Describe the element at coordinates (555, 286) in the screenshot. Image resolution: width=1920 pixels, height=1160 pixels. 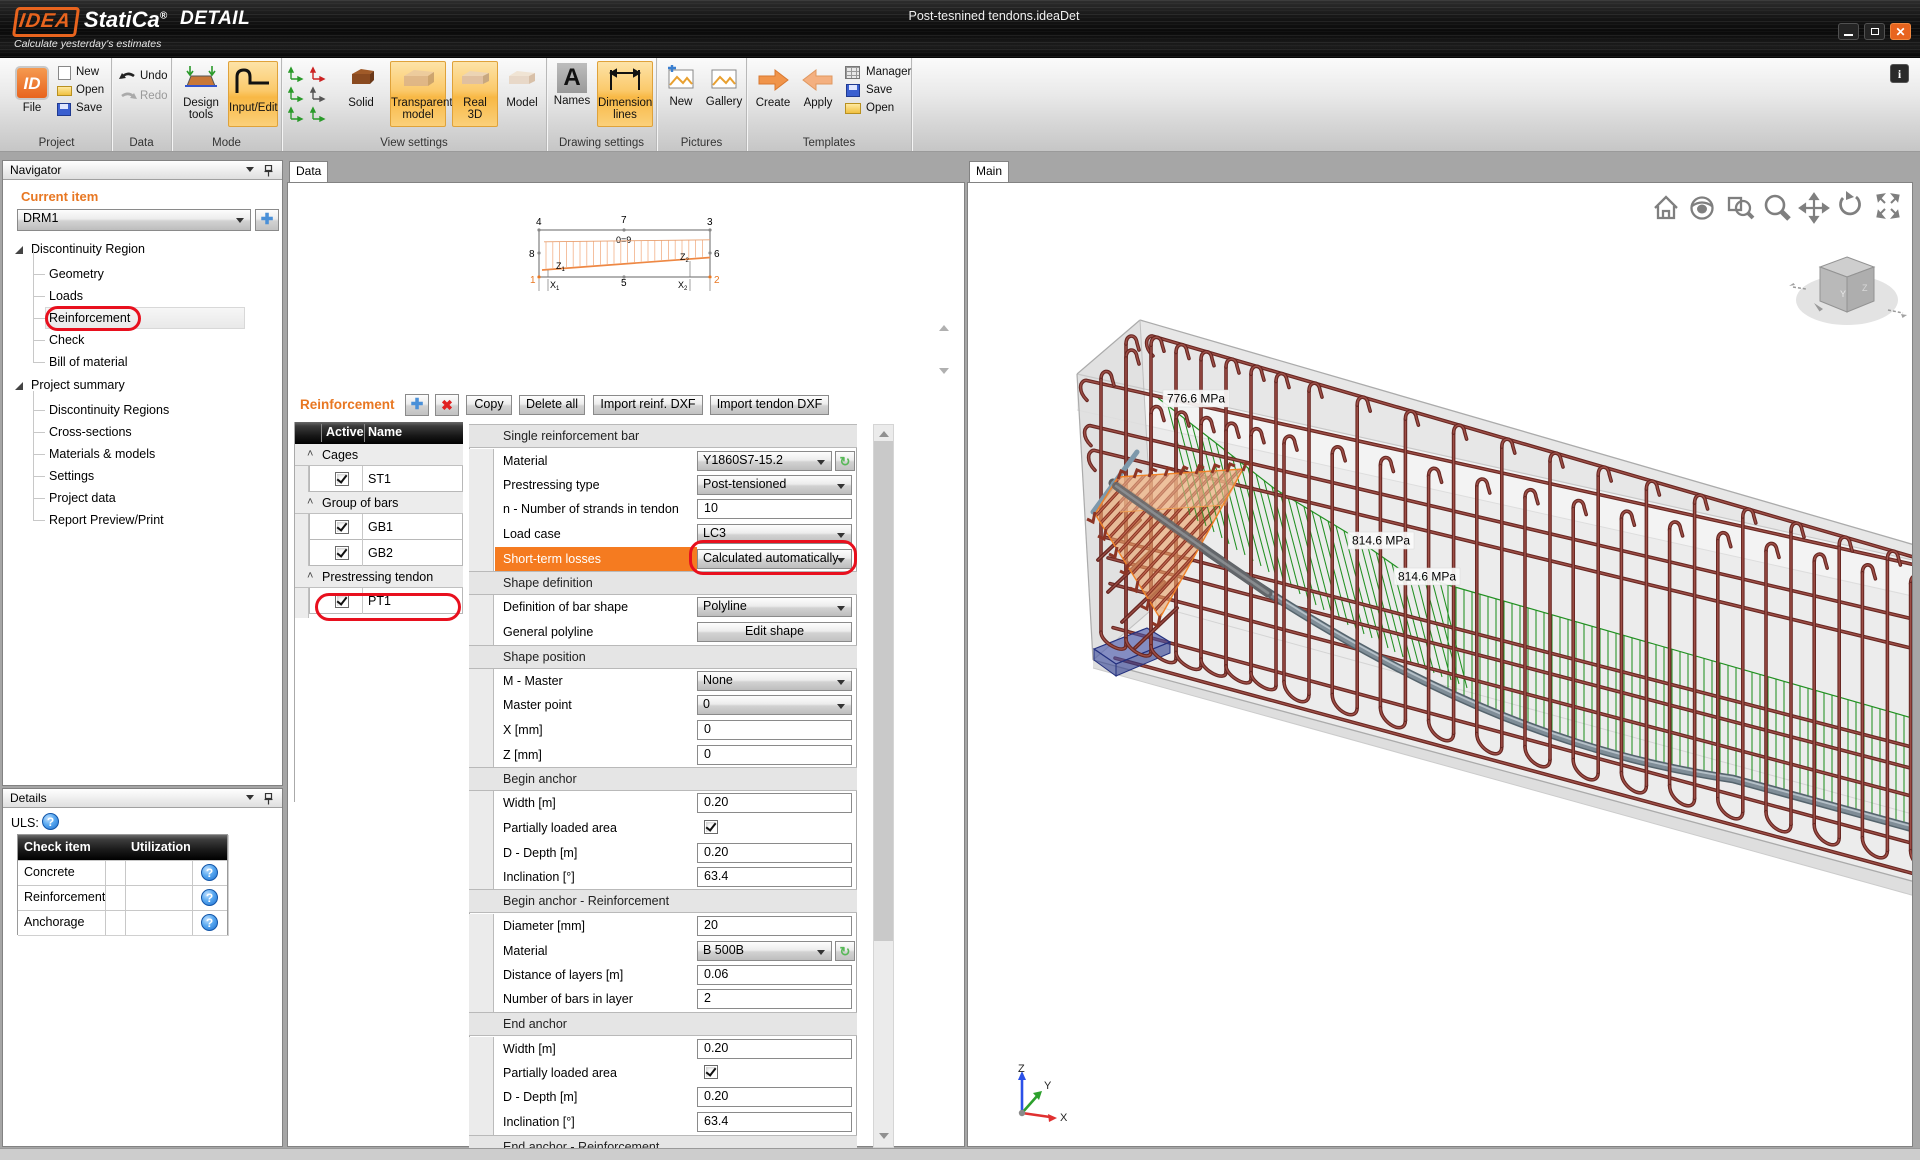
I see `svg-text: X1` at that location.